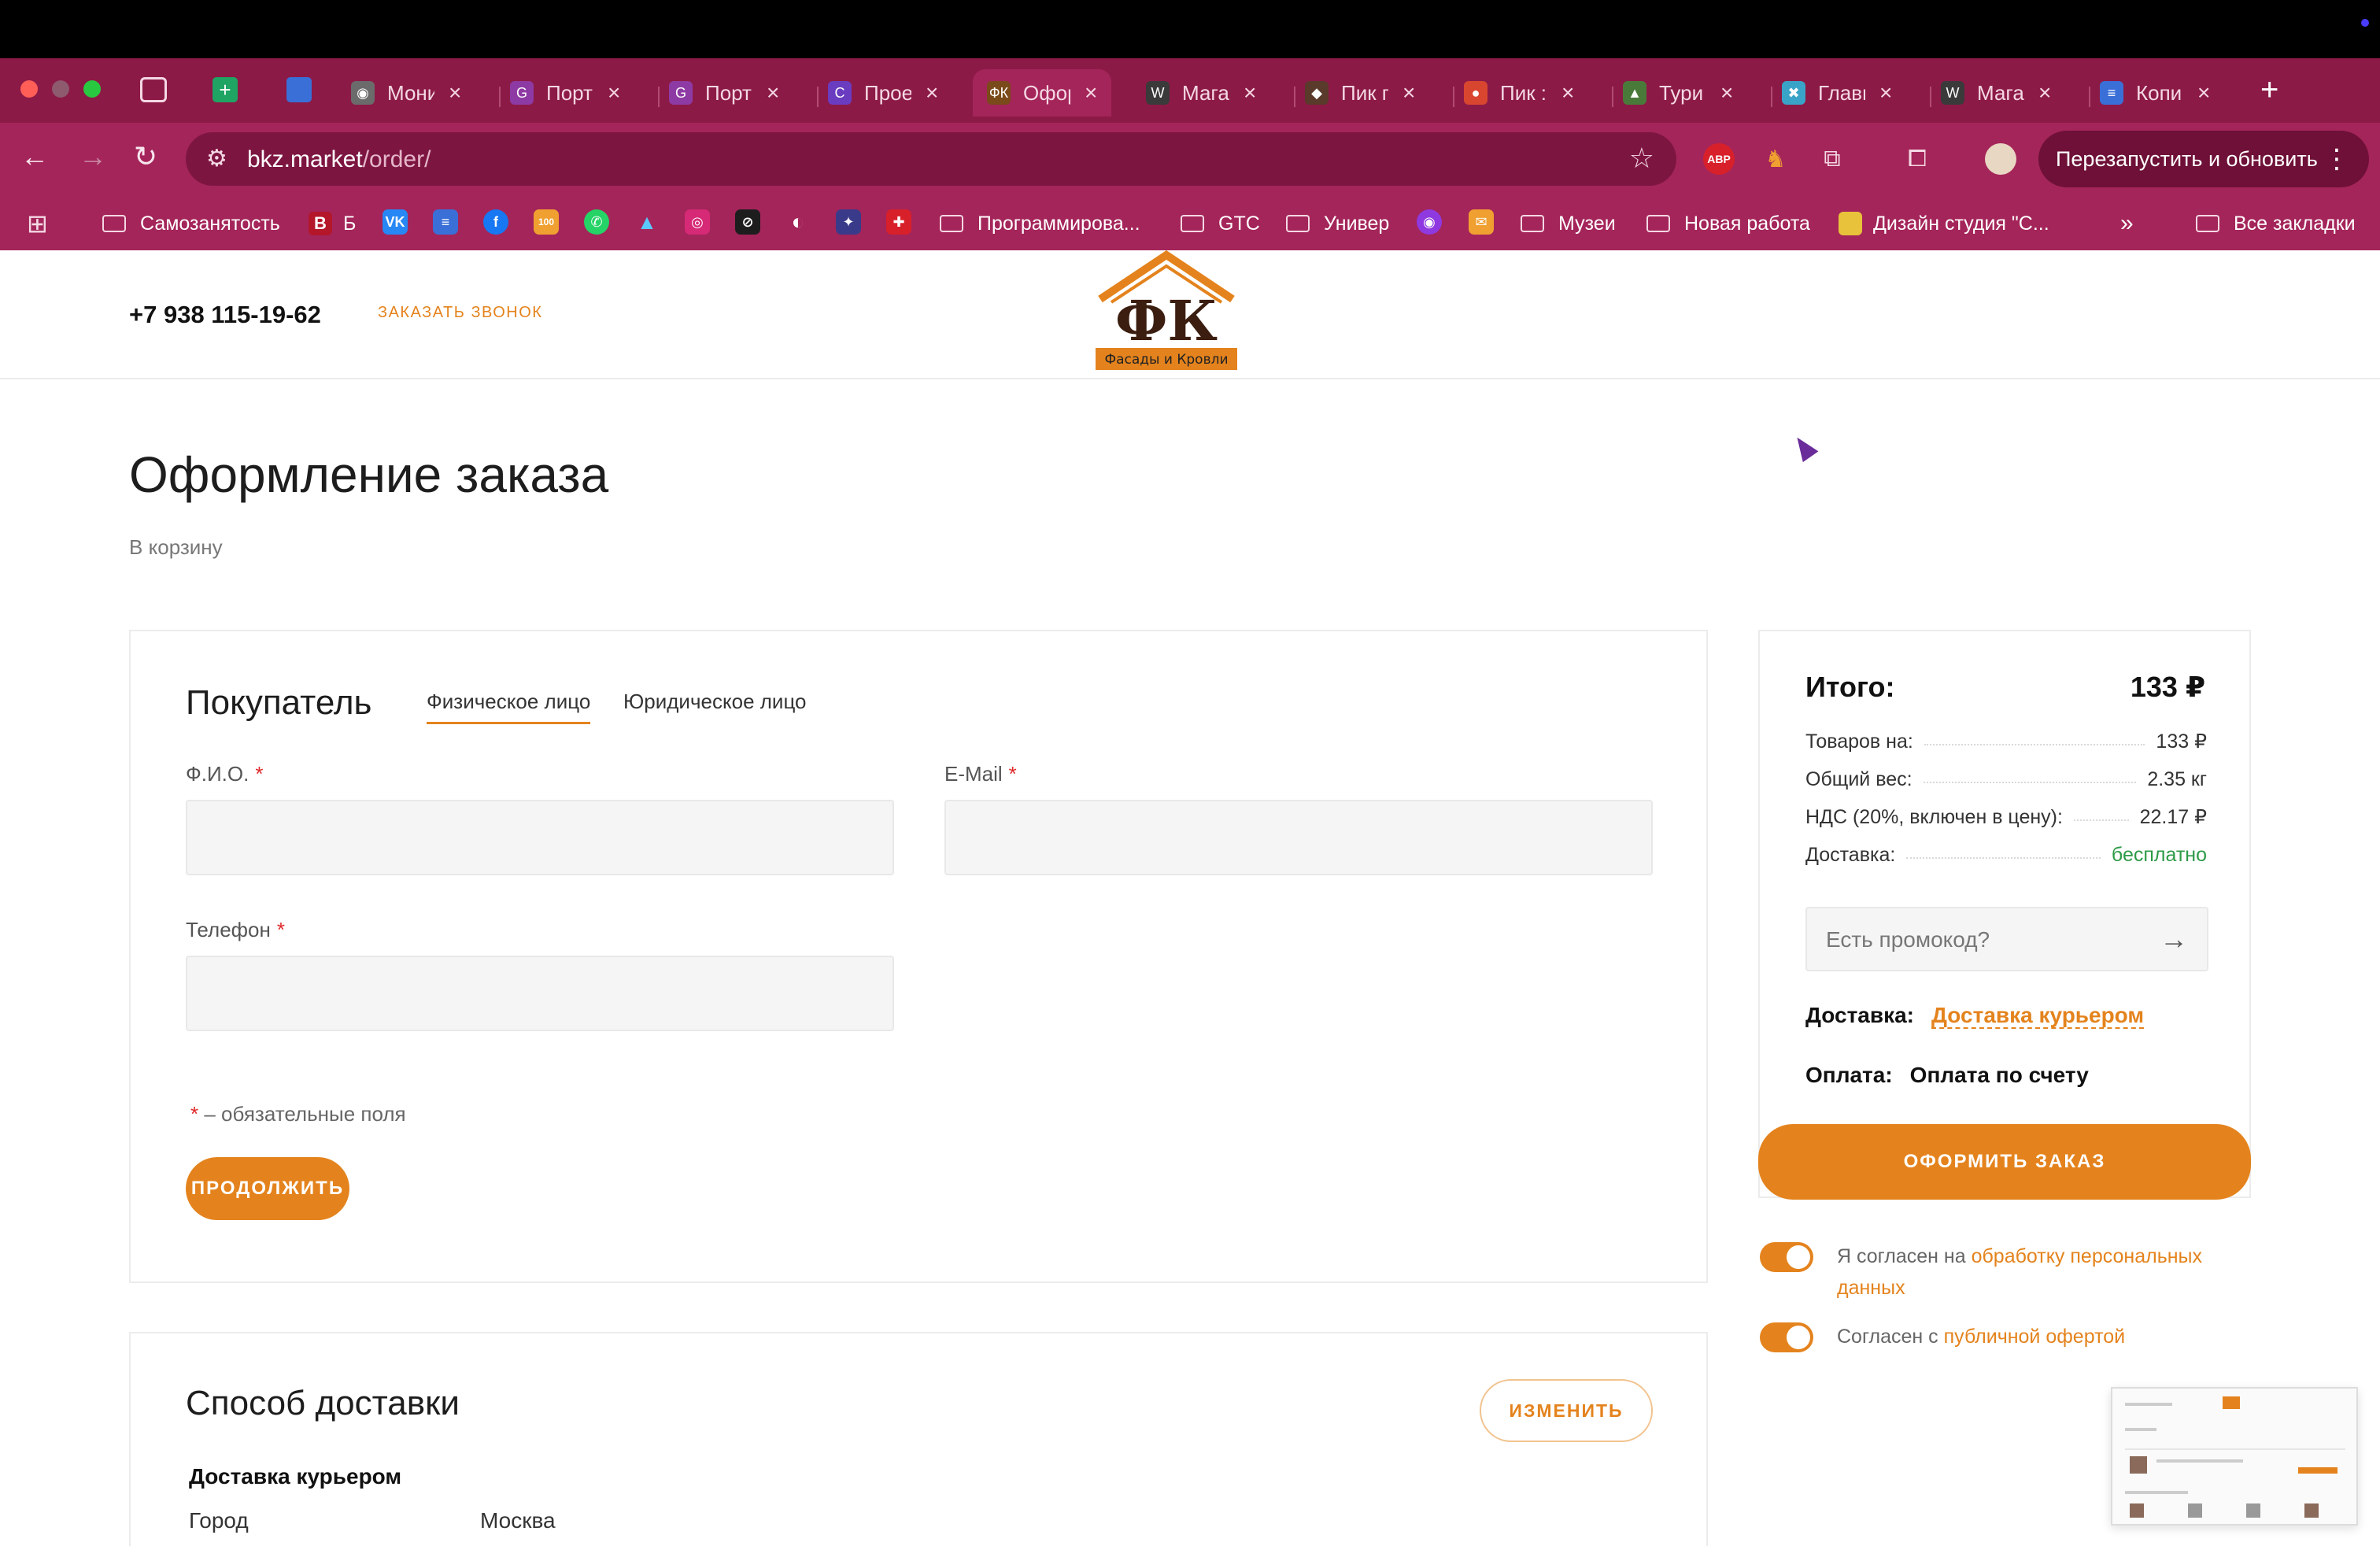  Describe the element at coordinates (216, 158) in the screenshot. I see `site-info-icon: ⚙` at that location.